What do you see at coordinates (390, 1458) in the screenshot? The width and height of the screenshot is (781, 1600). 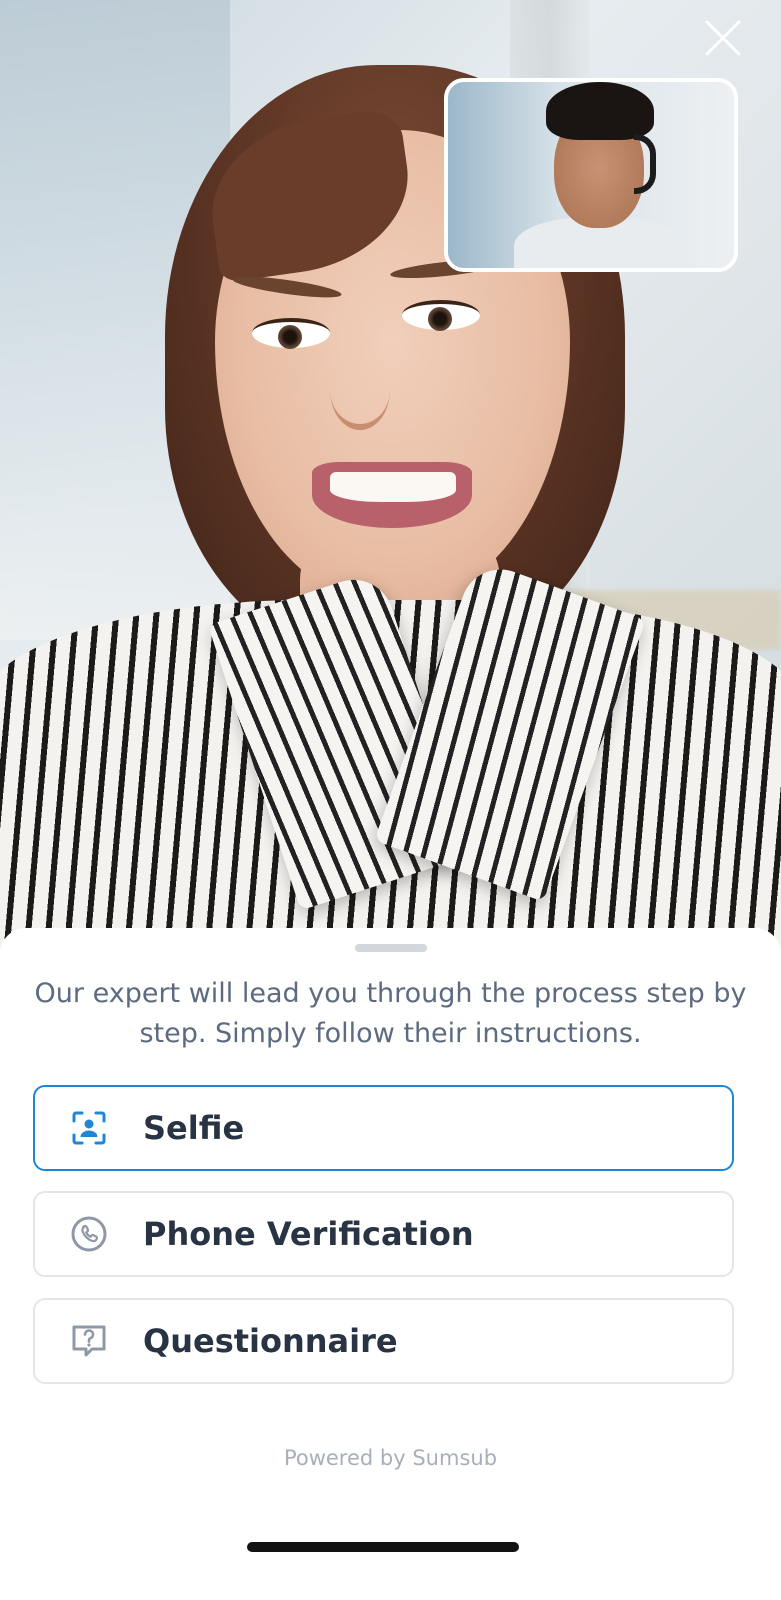 I see `powered-by-text: Powered by Sumsub` at bounding box center [390, 1458].